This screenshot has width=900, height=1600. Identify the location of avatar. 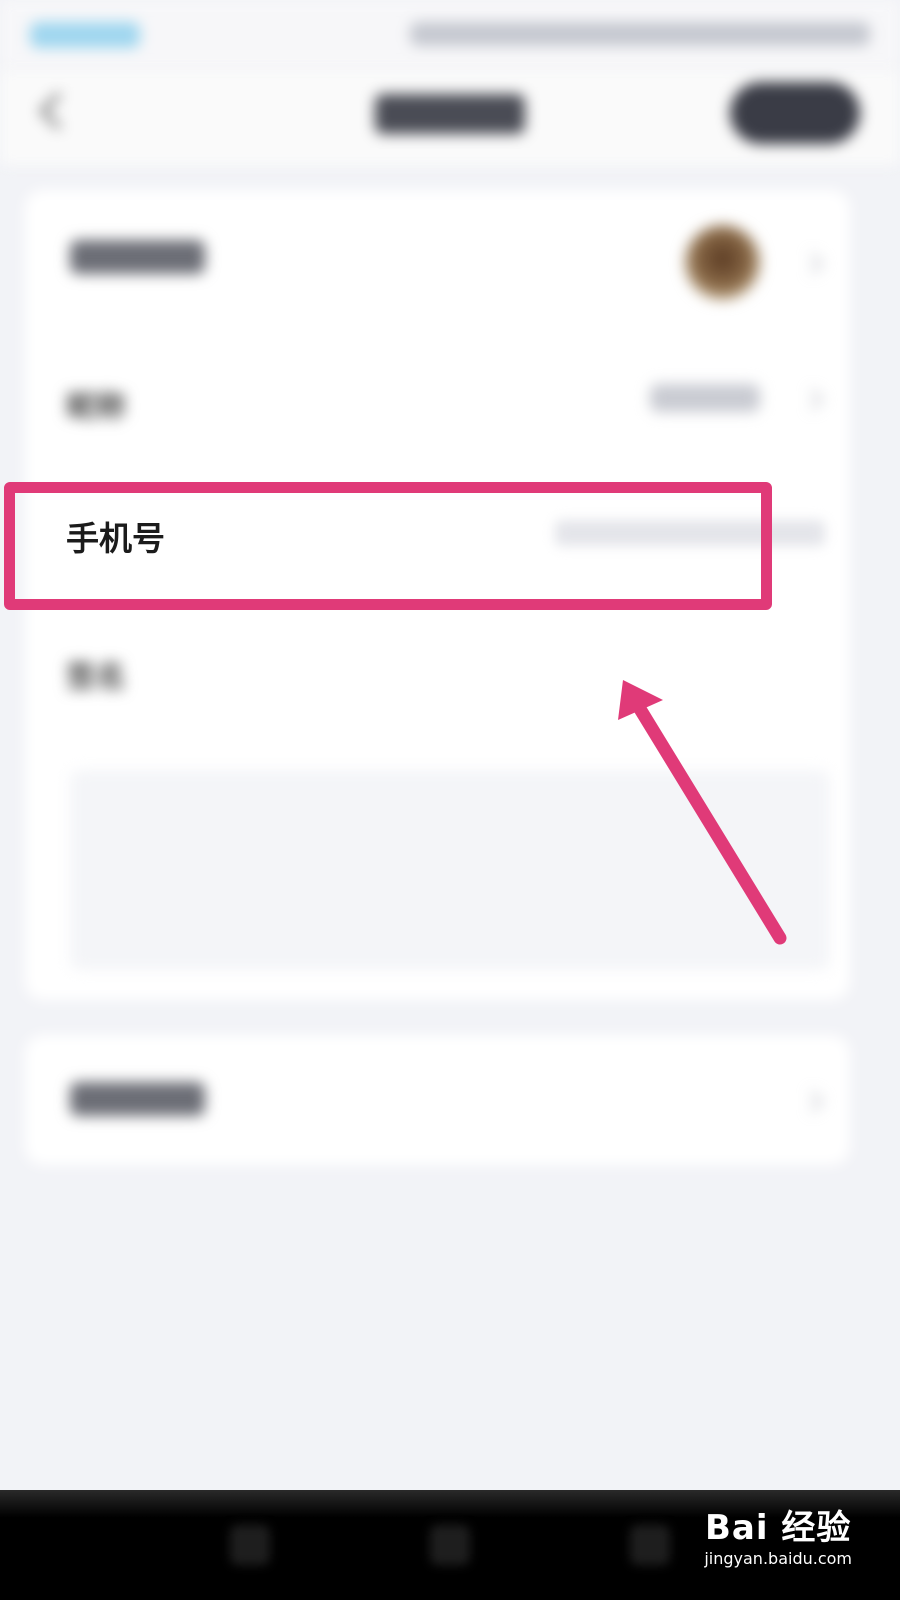
(722, 262).